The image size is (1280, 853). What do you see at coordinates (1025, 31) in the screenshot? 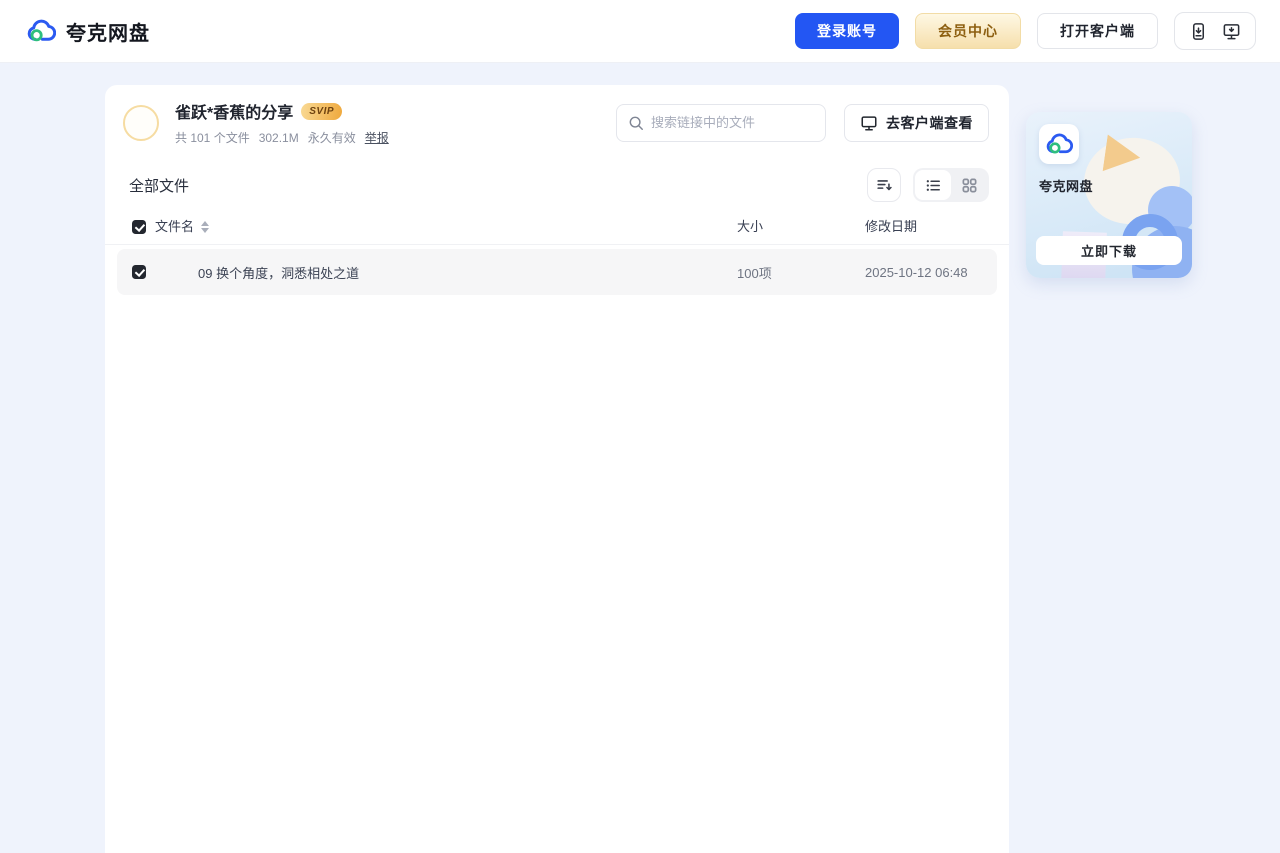
I see `topbar-actions: 登录账号 会员中心 打开客户端` at bounding box center [1025, 31].